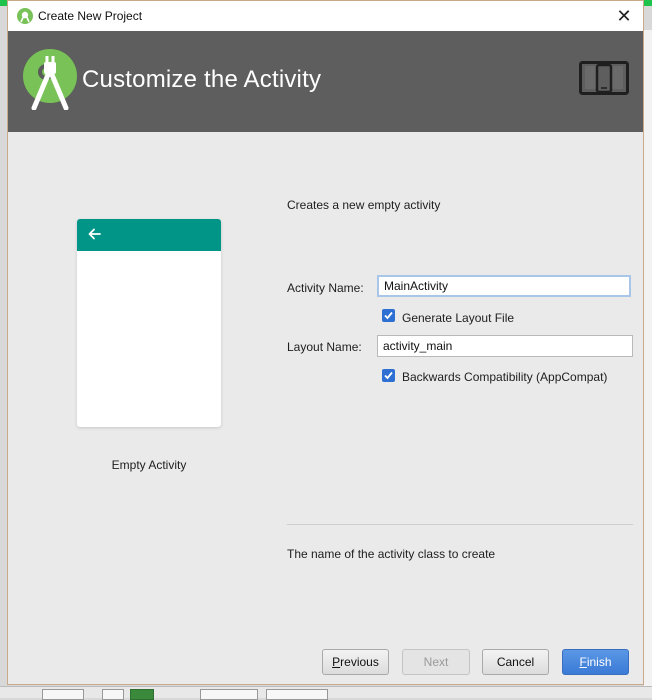 This screenshot has width=652, height=700. What do you see at coordinates (505, 377) in the screenshot?
I see `backwards-compat-label: Backwards Compatibility (AppCompat)` at bounding box center [505, 377].